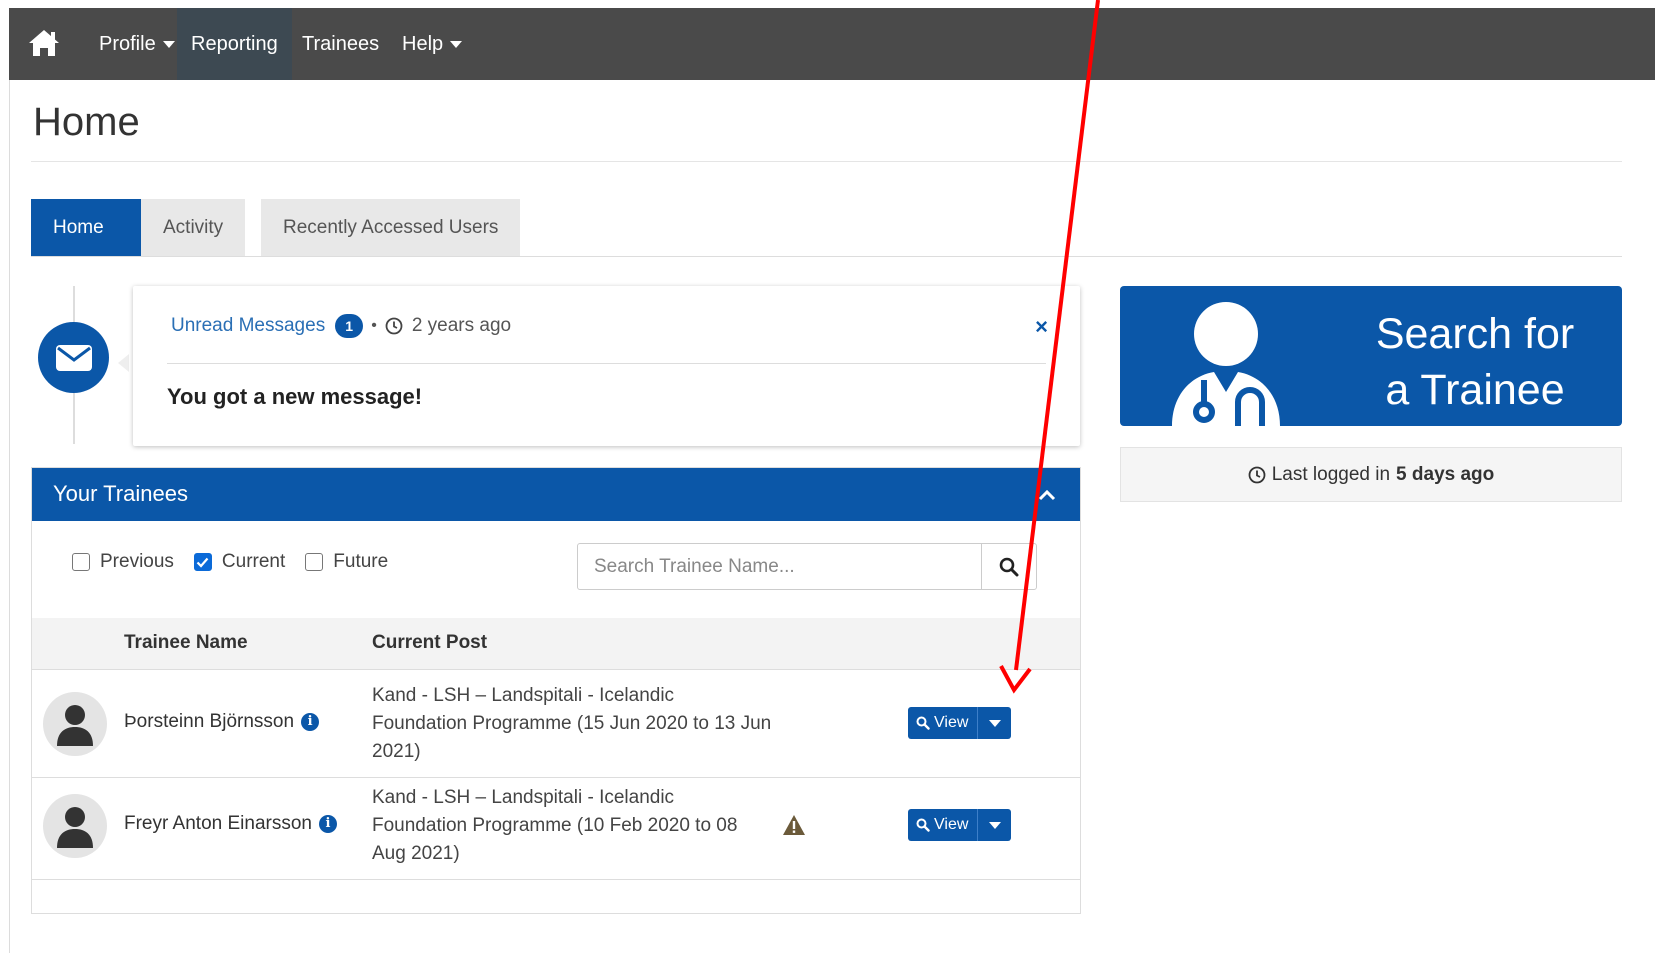 This screenshot has height=953, width=1655. What do you see at coordinates (349, 326) in the screenshot?
I see `unread-count-badge: 1` at bounding box center [349, 326].